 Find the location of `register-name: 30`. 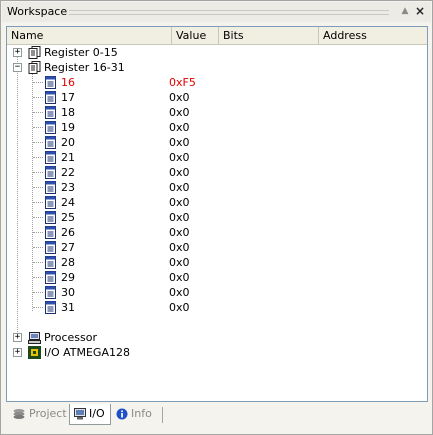

register-name: 30 is located at coordinates (68, 292).